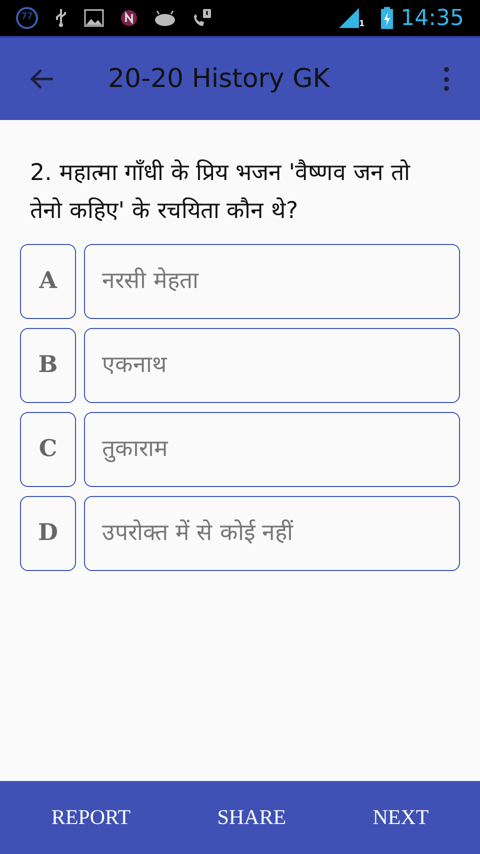 This screenshot has height=854, width=480. Describe the element at coordinates (202, 18) in the screenshot. I see `phone-alert-icon` at that location.